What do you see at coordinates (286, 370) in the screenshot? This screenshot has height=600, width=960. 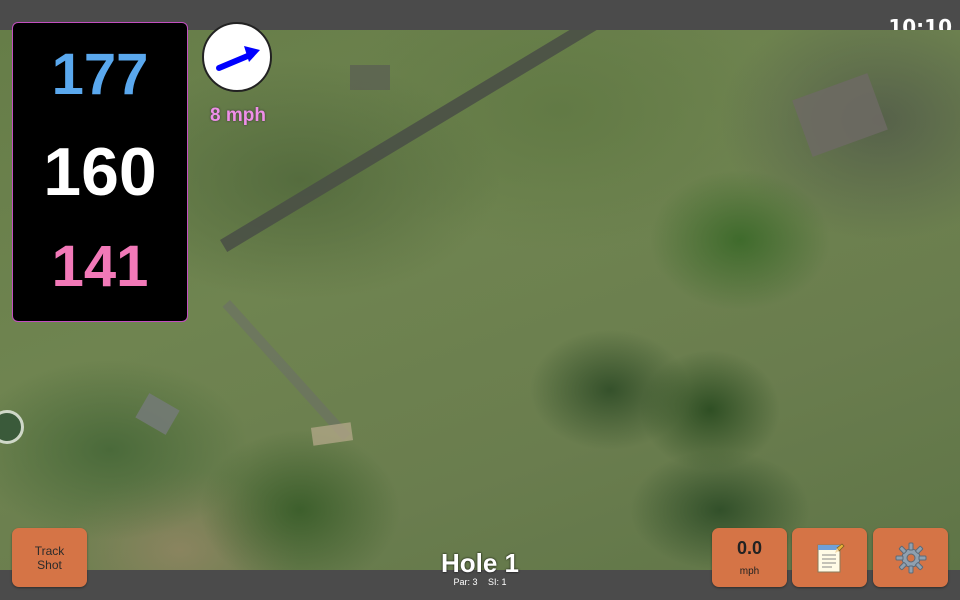 I see `map-driveway` at bounding box center [286, 370].